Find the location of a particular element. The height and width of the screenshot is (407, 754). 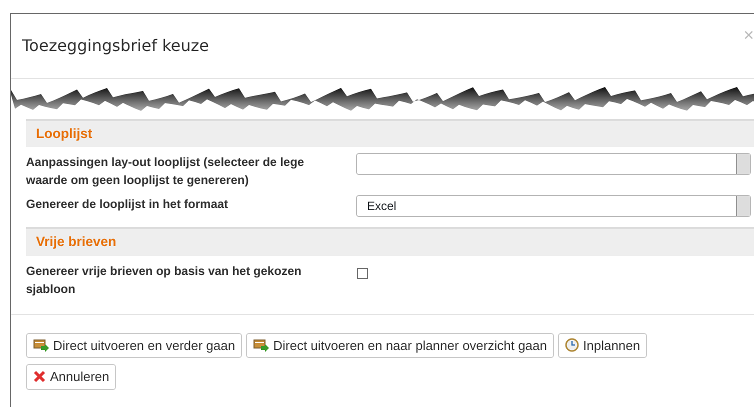

dropdown-field: Excel is located at coordinates (553, 206).